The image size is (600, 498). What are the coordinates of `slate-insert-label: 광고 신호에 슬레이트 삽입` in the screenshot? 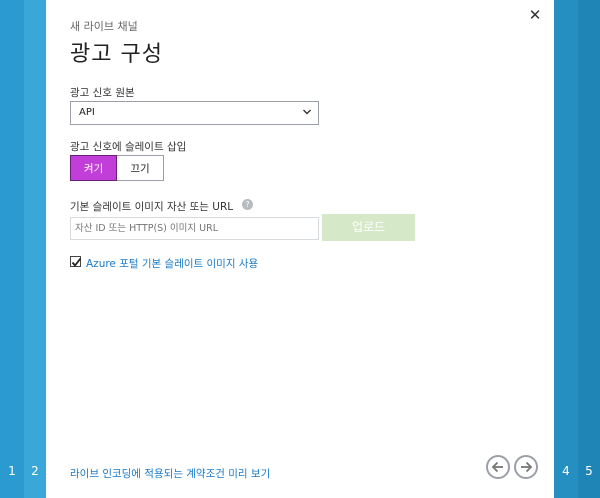 It's located at (128, 147).